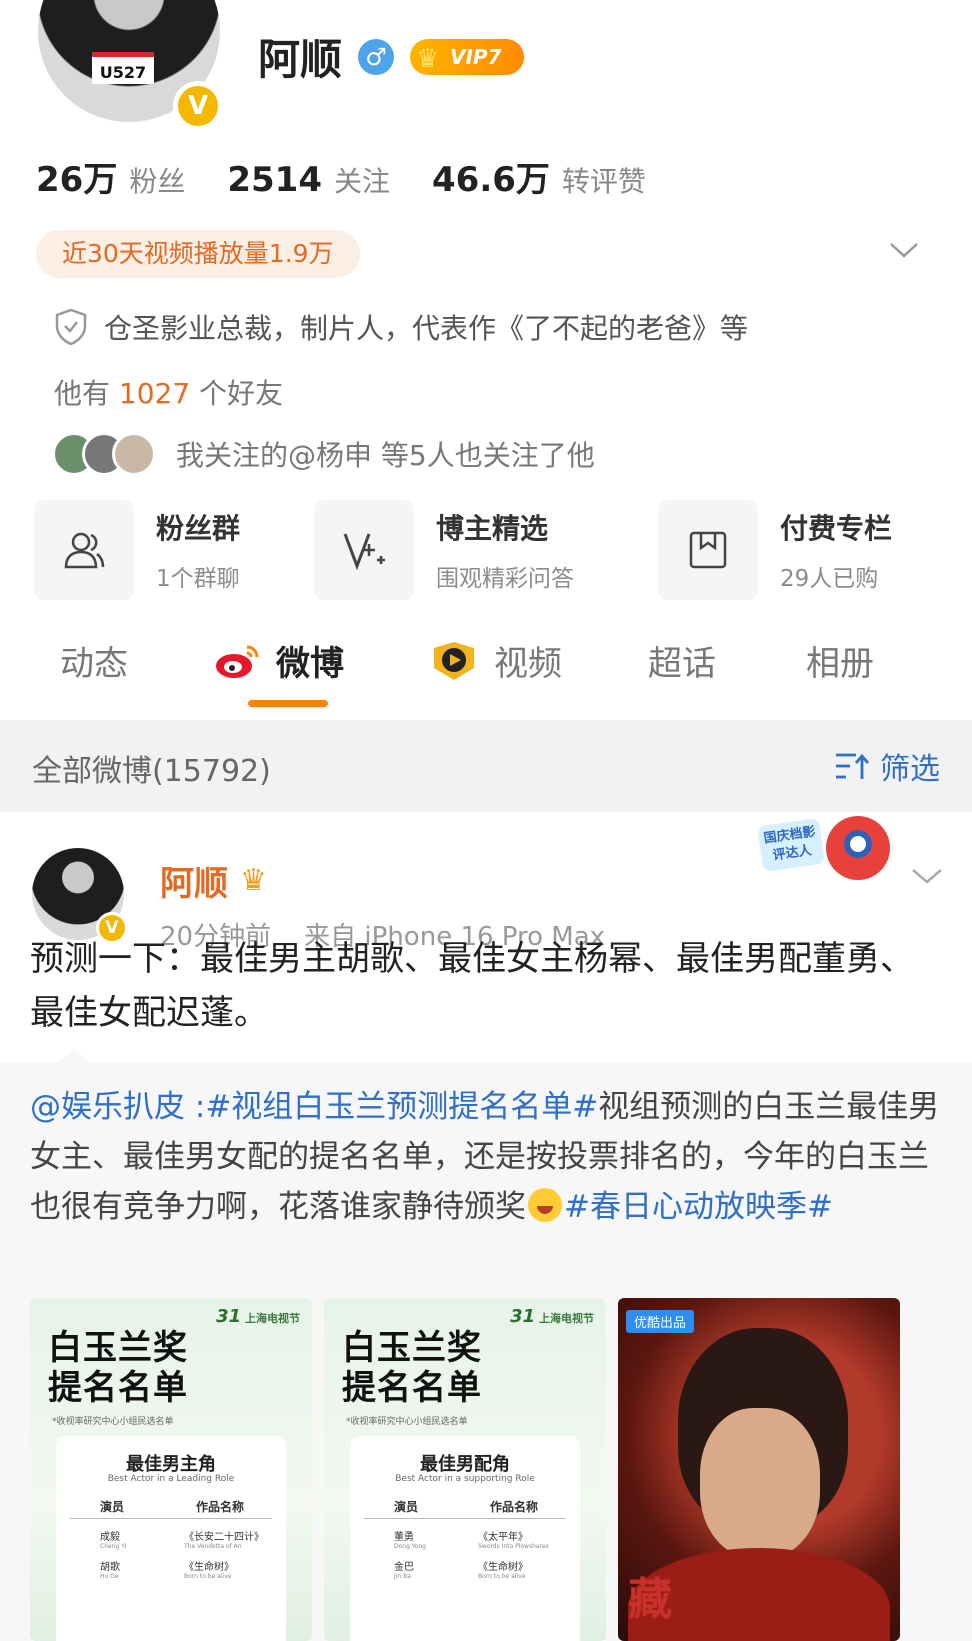 The width and height of the screenshot is (972, 1641). What do you see at coordinates (775, 550) in the screenshot?
I see `feature-paid-column: 付费专栏 29人已购` at bounding box center [775, 550].